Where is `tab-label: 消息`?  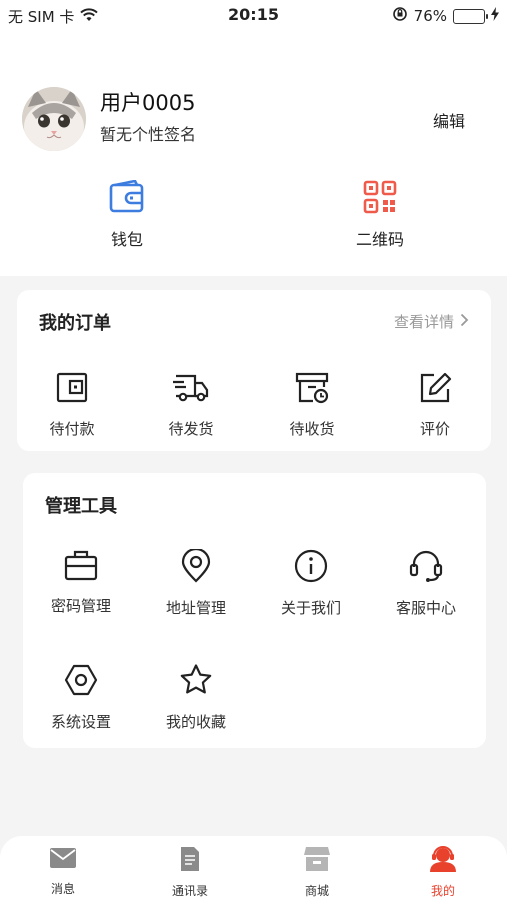 tab-label: 消息 is located at coordinates (62, 889).